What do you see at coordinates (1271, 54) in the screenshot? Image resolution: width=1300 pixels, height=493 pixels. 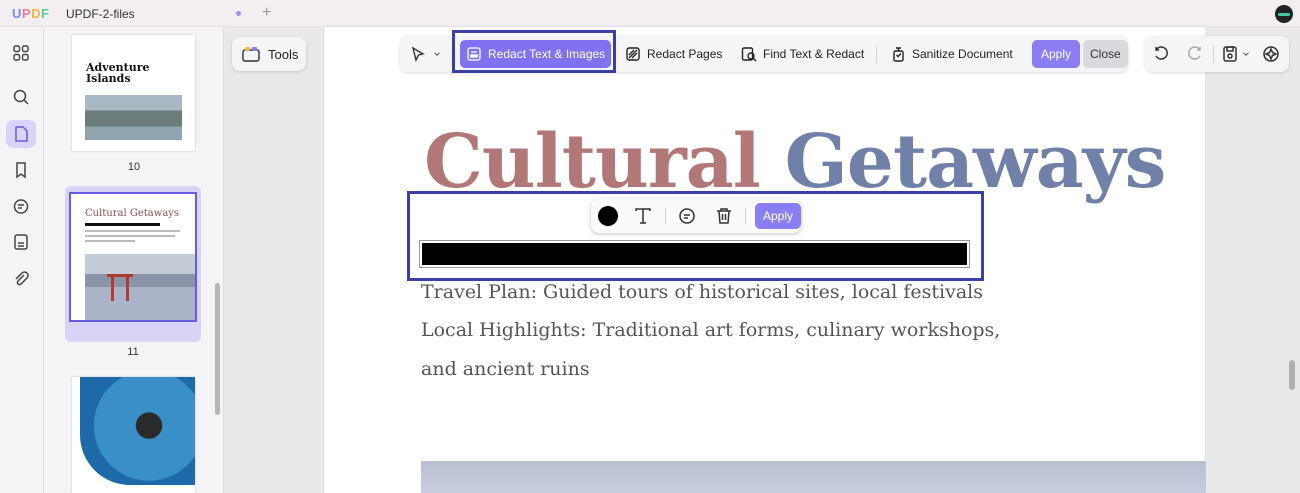 I see `ai-assistant-icon` at bounding box center [1271, 54].